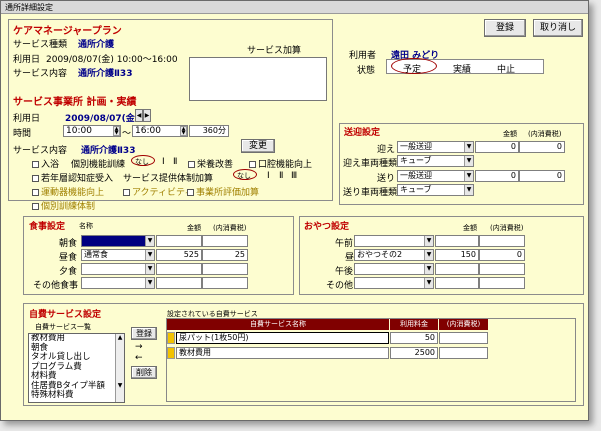 Image resolution: width=601 pixels, height=431 pixels. I want to click on snack-morning-select: ▼, so click(394, 241).